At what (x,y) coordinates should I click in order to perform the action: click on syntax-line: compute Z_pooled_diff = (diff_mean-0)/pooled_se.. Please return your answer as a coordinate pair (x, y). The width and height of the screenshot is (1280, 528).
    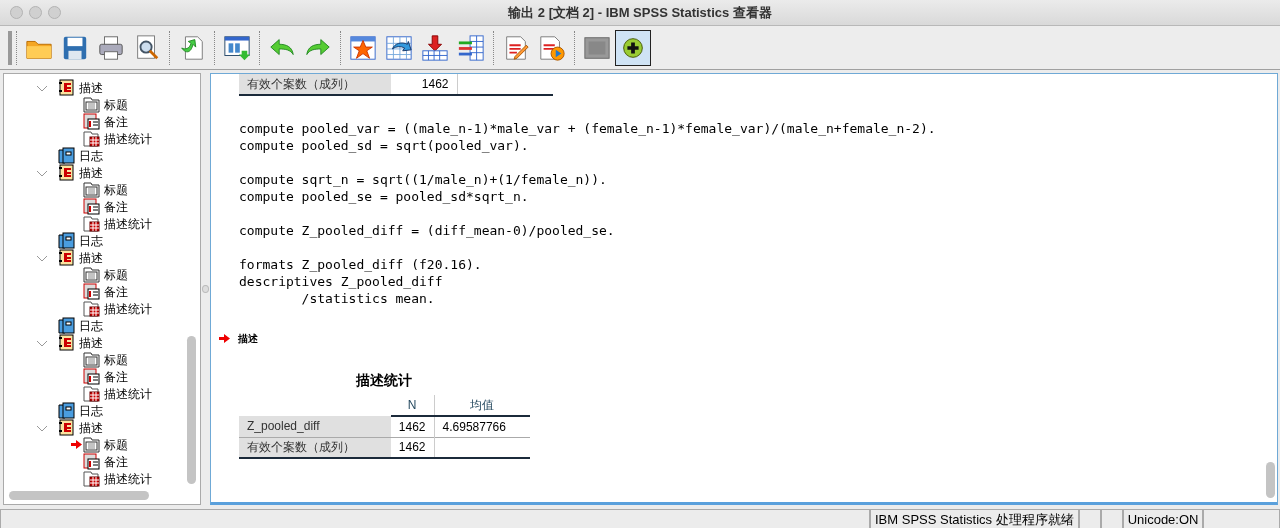
    Looking at the image, I should click on (427, 230).